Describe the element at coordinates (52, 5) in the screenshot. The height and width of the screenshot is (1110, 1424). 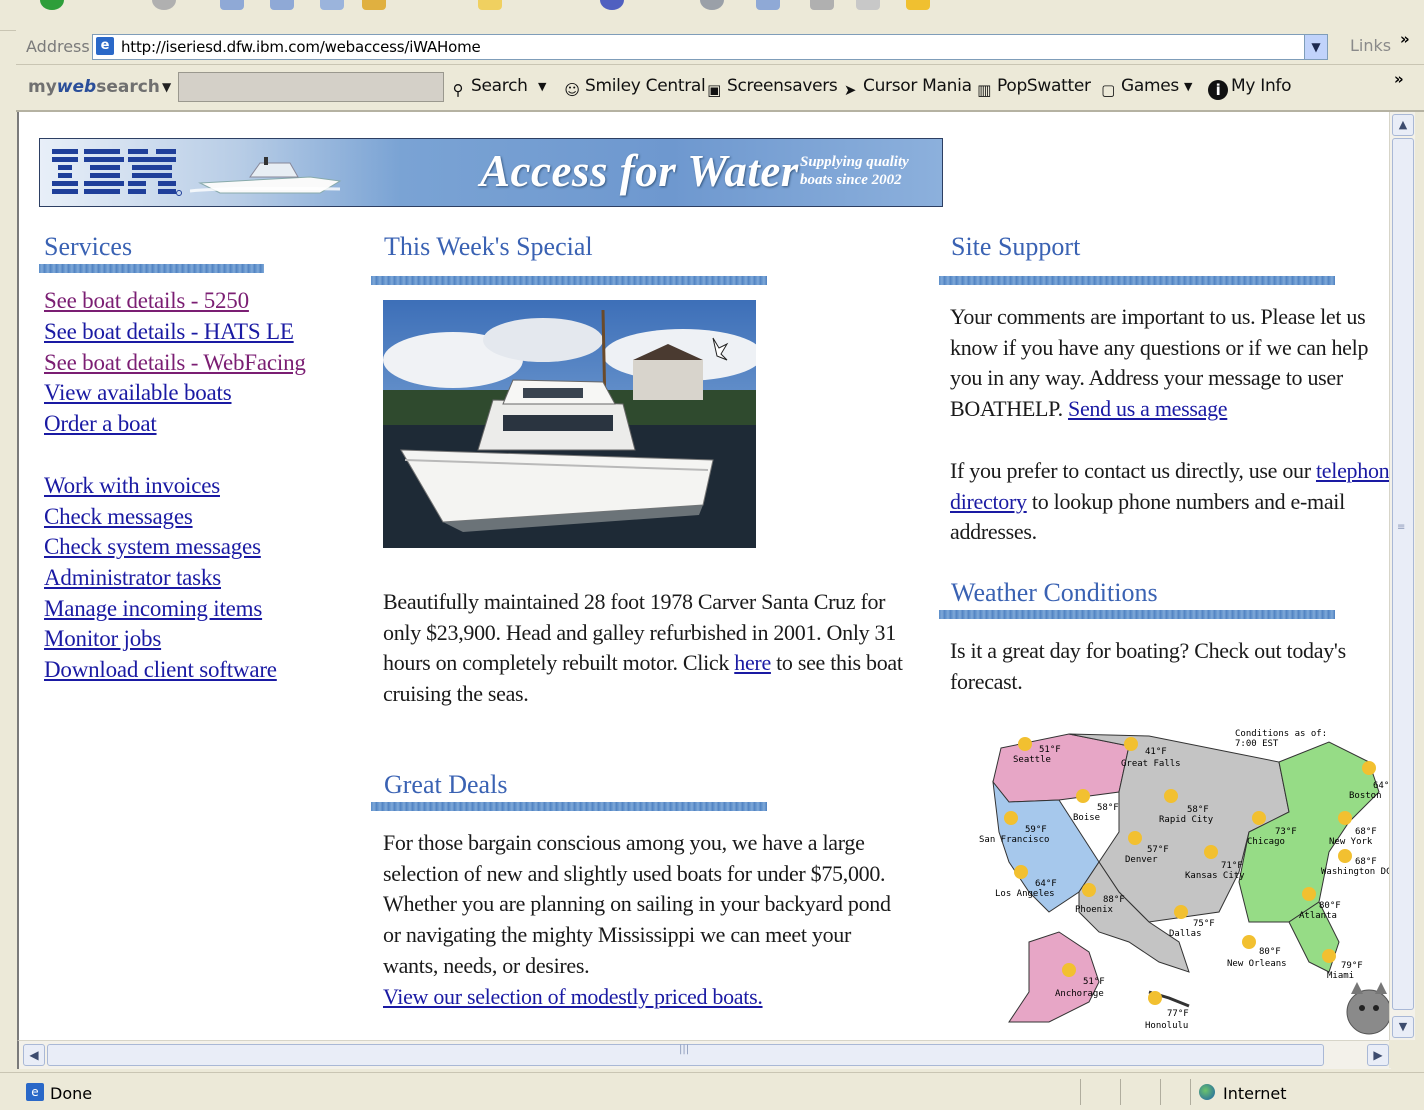
I see `back-icon` at that location.